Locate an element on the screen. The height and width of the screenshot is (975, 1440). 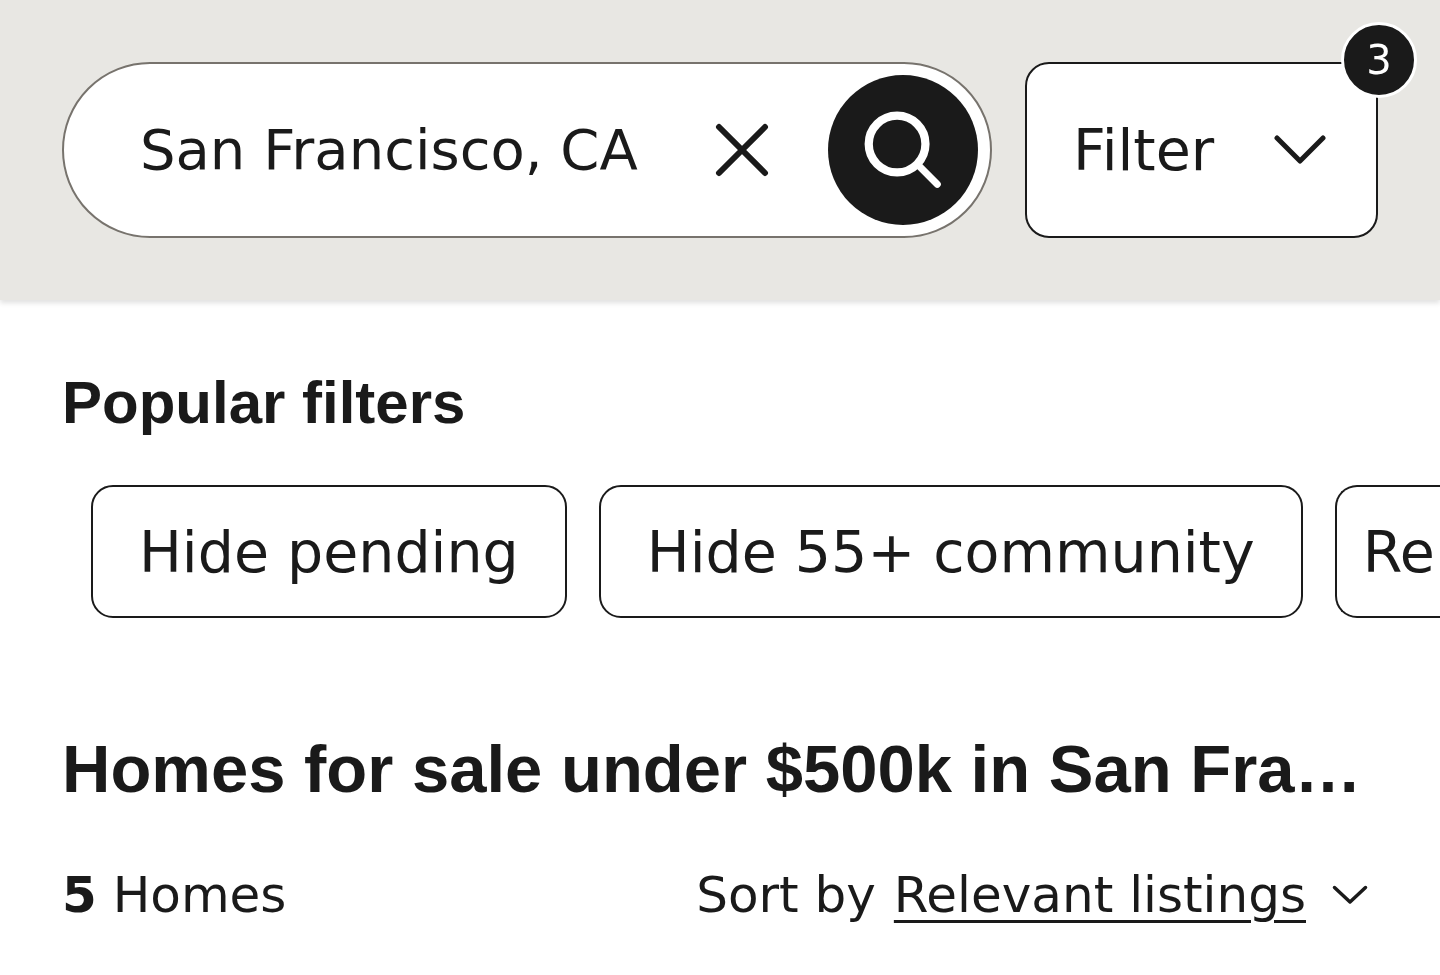
filter-chip: Hide 55+ community is located at coordinates (950, 551).